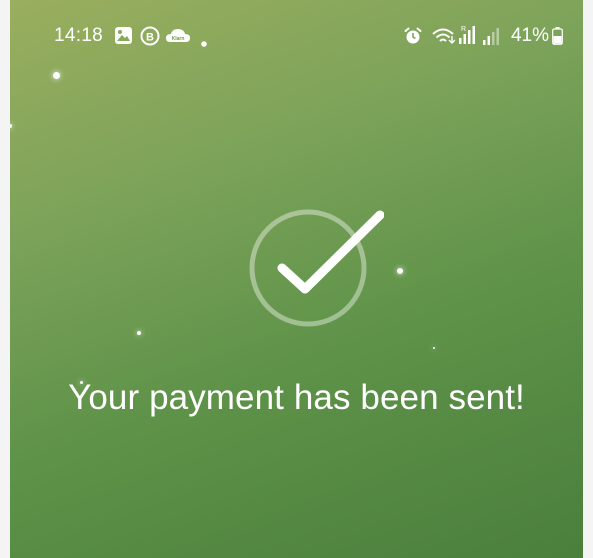 The width and height of the screenshot is (593, 558). I want to click on battery-icon, so click(557, 38).